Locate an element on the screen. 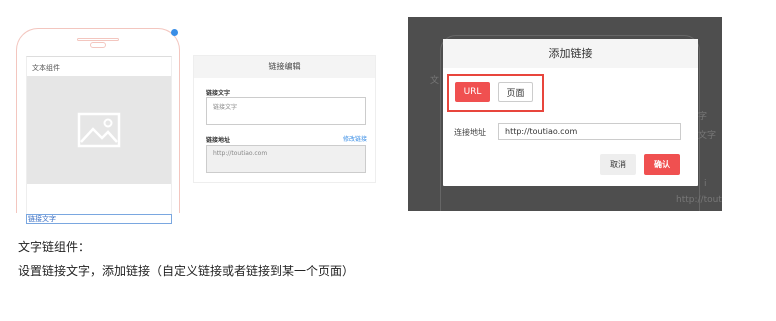 The width and height of the screenshot is (776, 321). image-icon is located at coordinates (99, 130).